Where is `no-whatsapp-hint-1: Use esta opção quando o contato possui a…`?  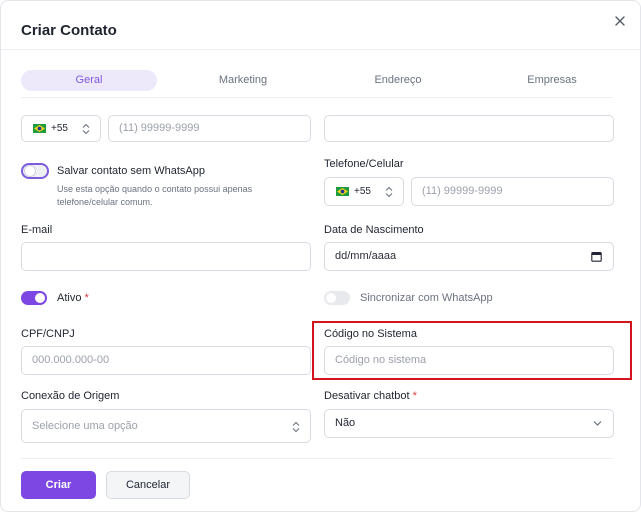 no-whatsapp-hint-1: Use esta opção quando o contato possui a… is located at coordinates (155, 189).